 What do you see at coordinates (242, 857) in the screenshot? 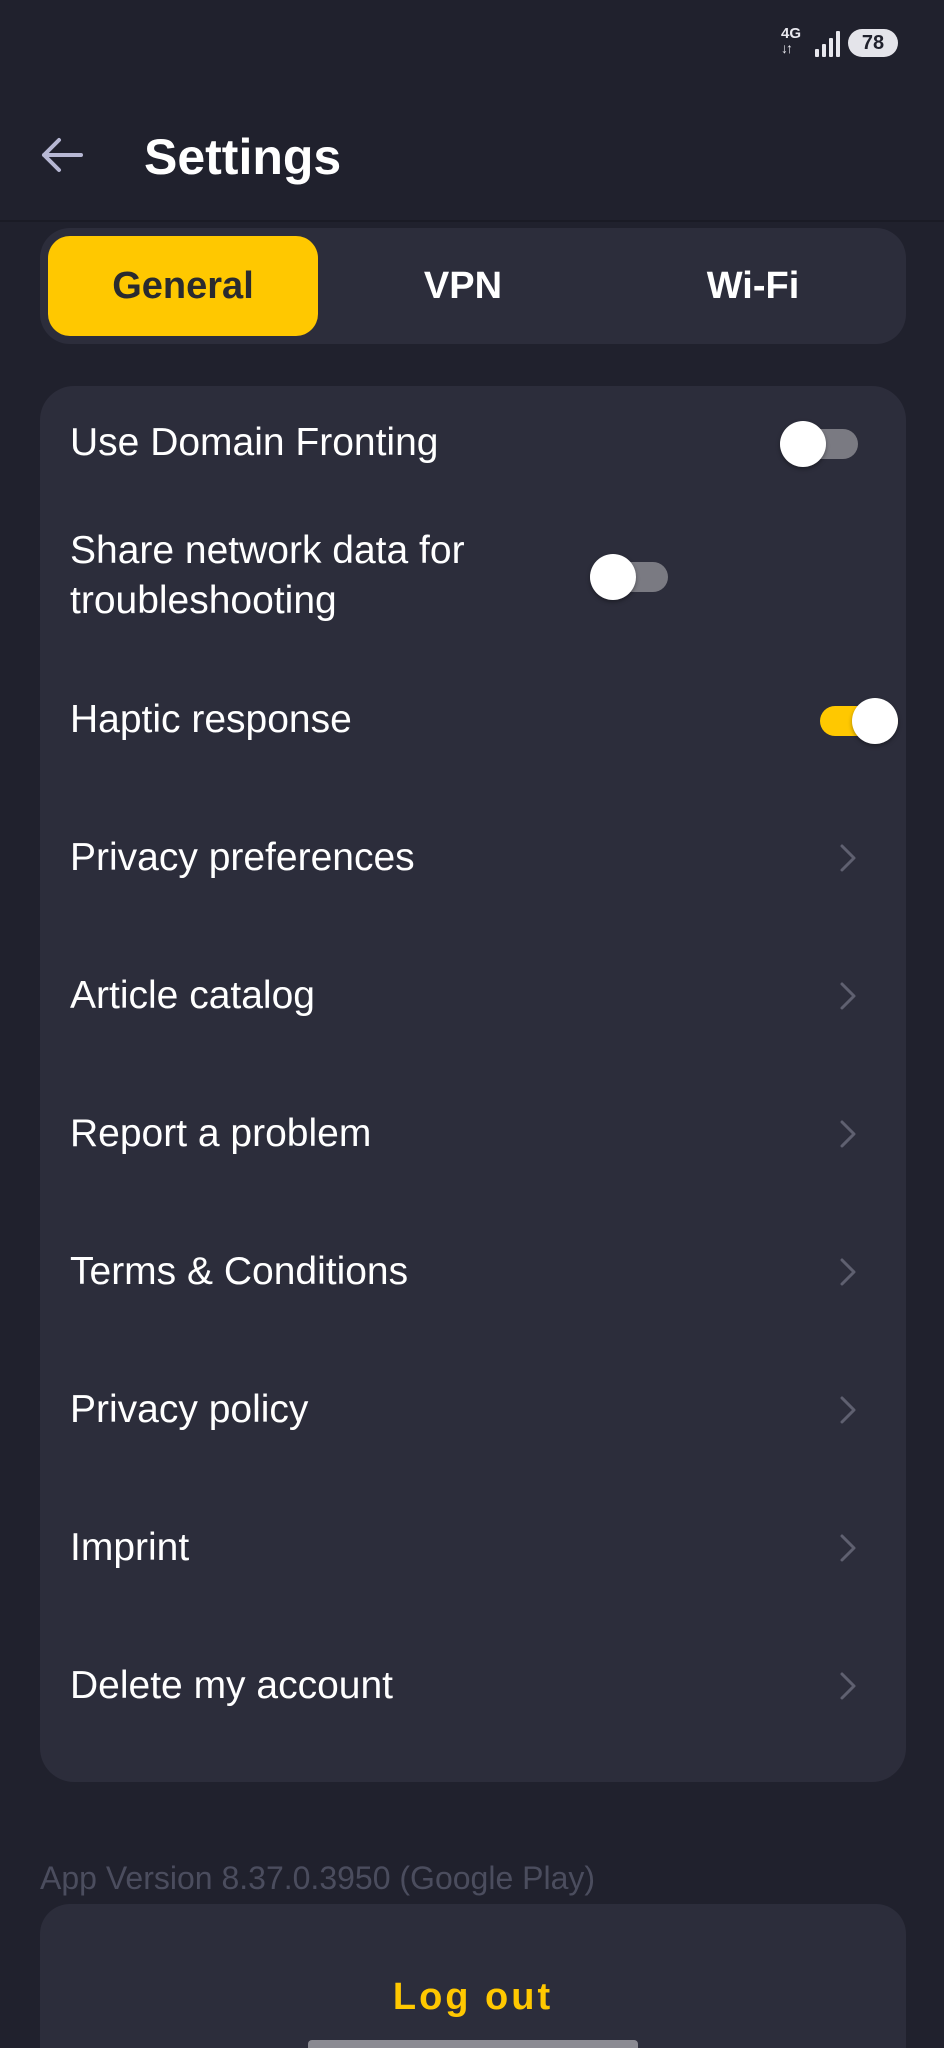
I see `setting-label: Privacy preferences` at bounding box center [242, 857].